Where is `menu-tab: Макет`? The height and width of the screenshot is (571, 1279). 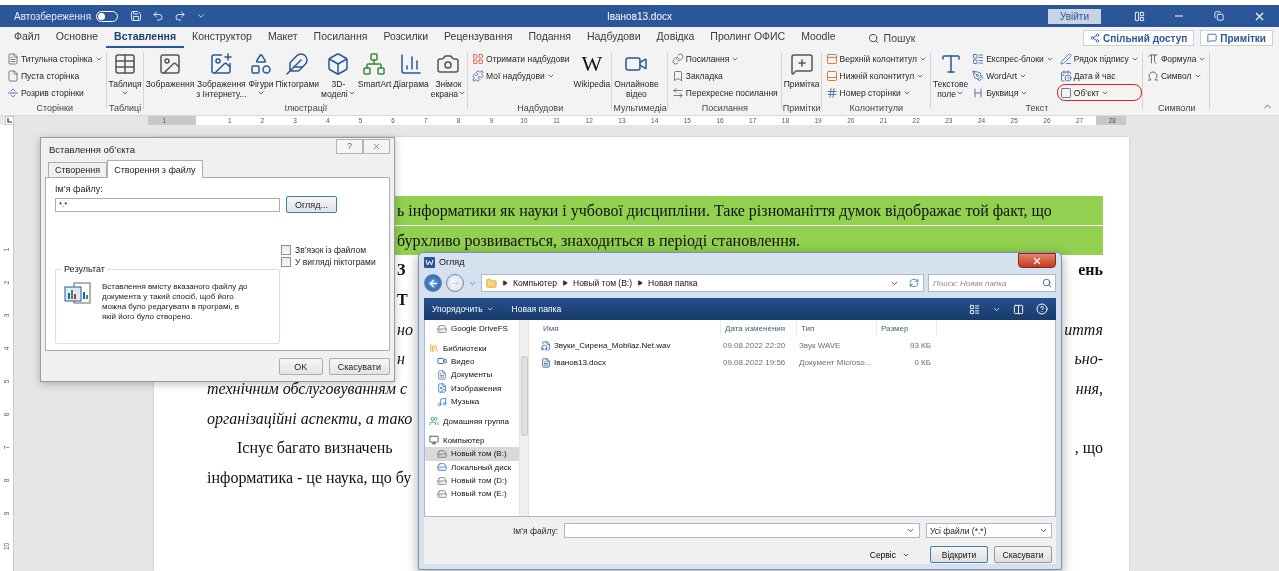 menu-tab: Макет is located at coordinates (282, 38).